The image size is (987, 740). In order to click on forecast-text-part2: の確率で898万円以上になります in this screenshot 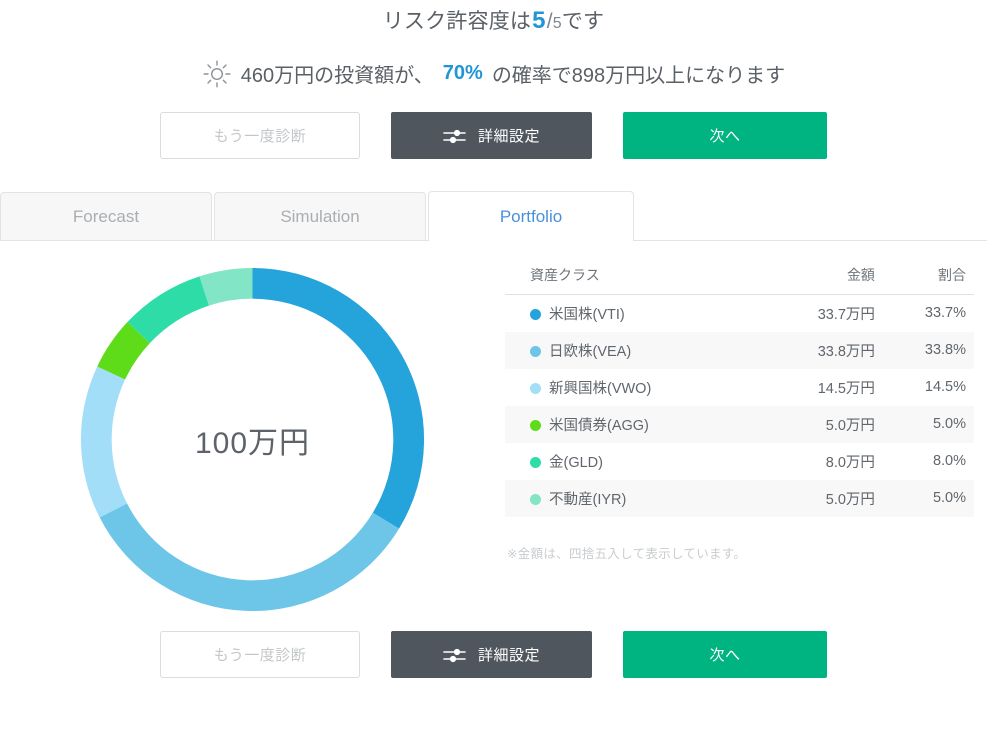, I will do `click(638, 75)`.